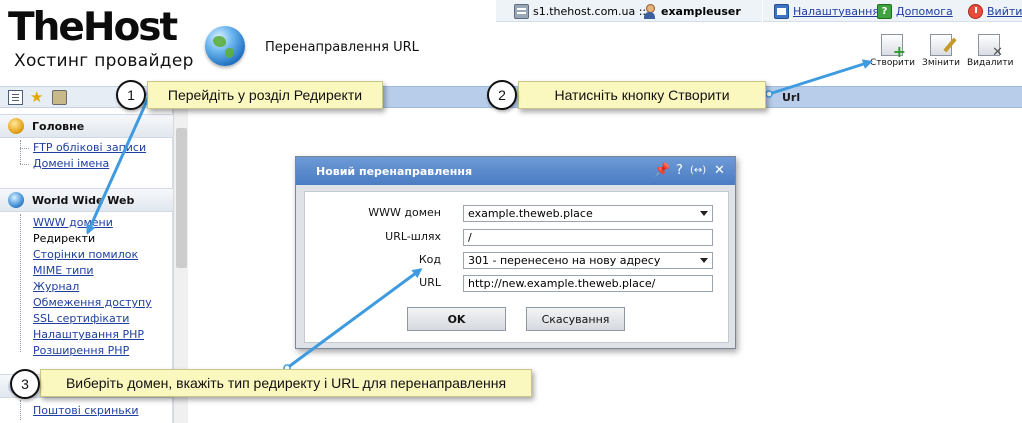  Describe the element at coordinates (85, 254) in the screenshot. I see `sidebar-item-error-pages: Сторінки помилок` at that location.